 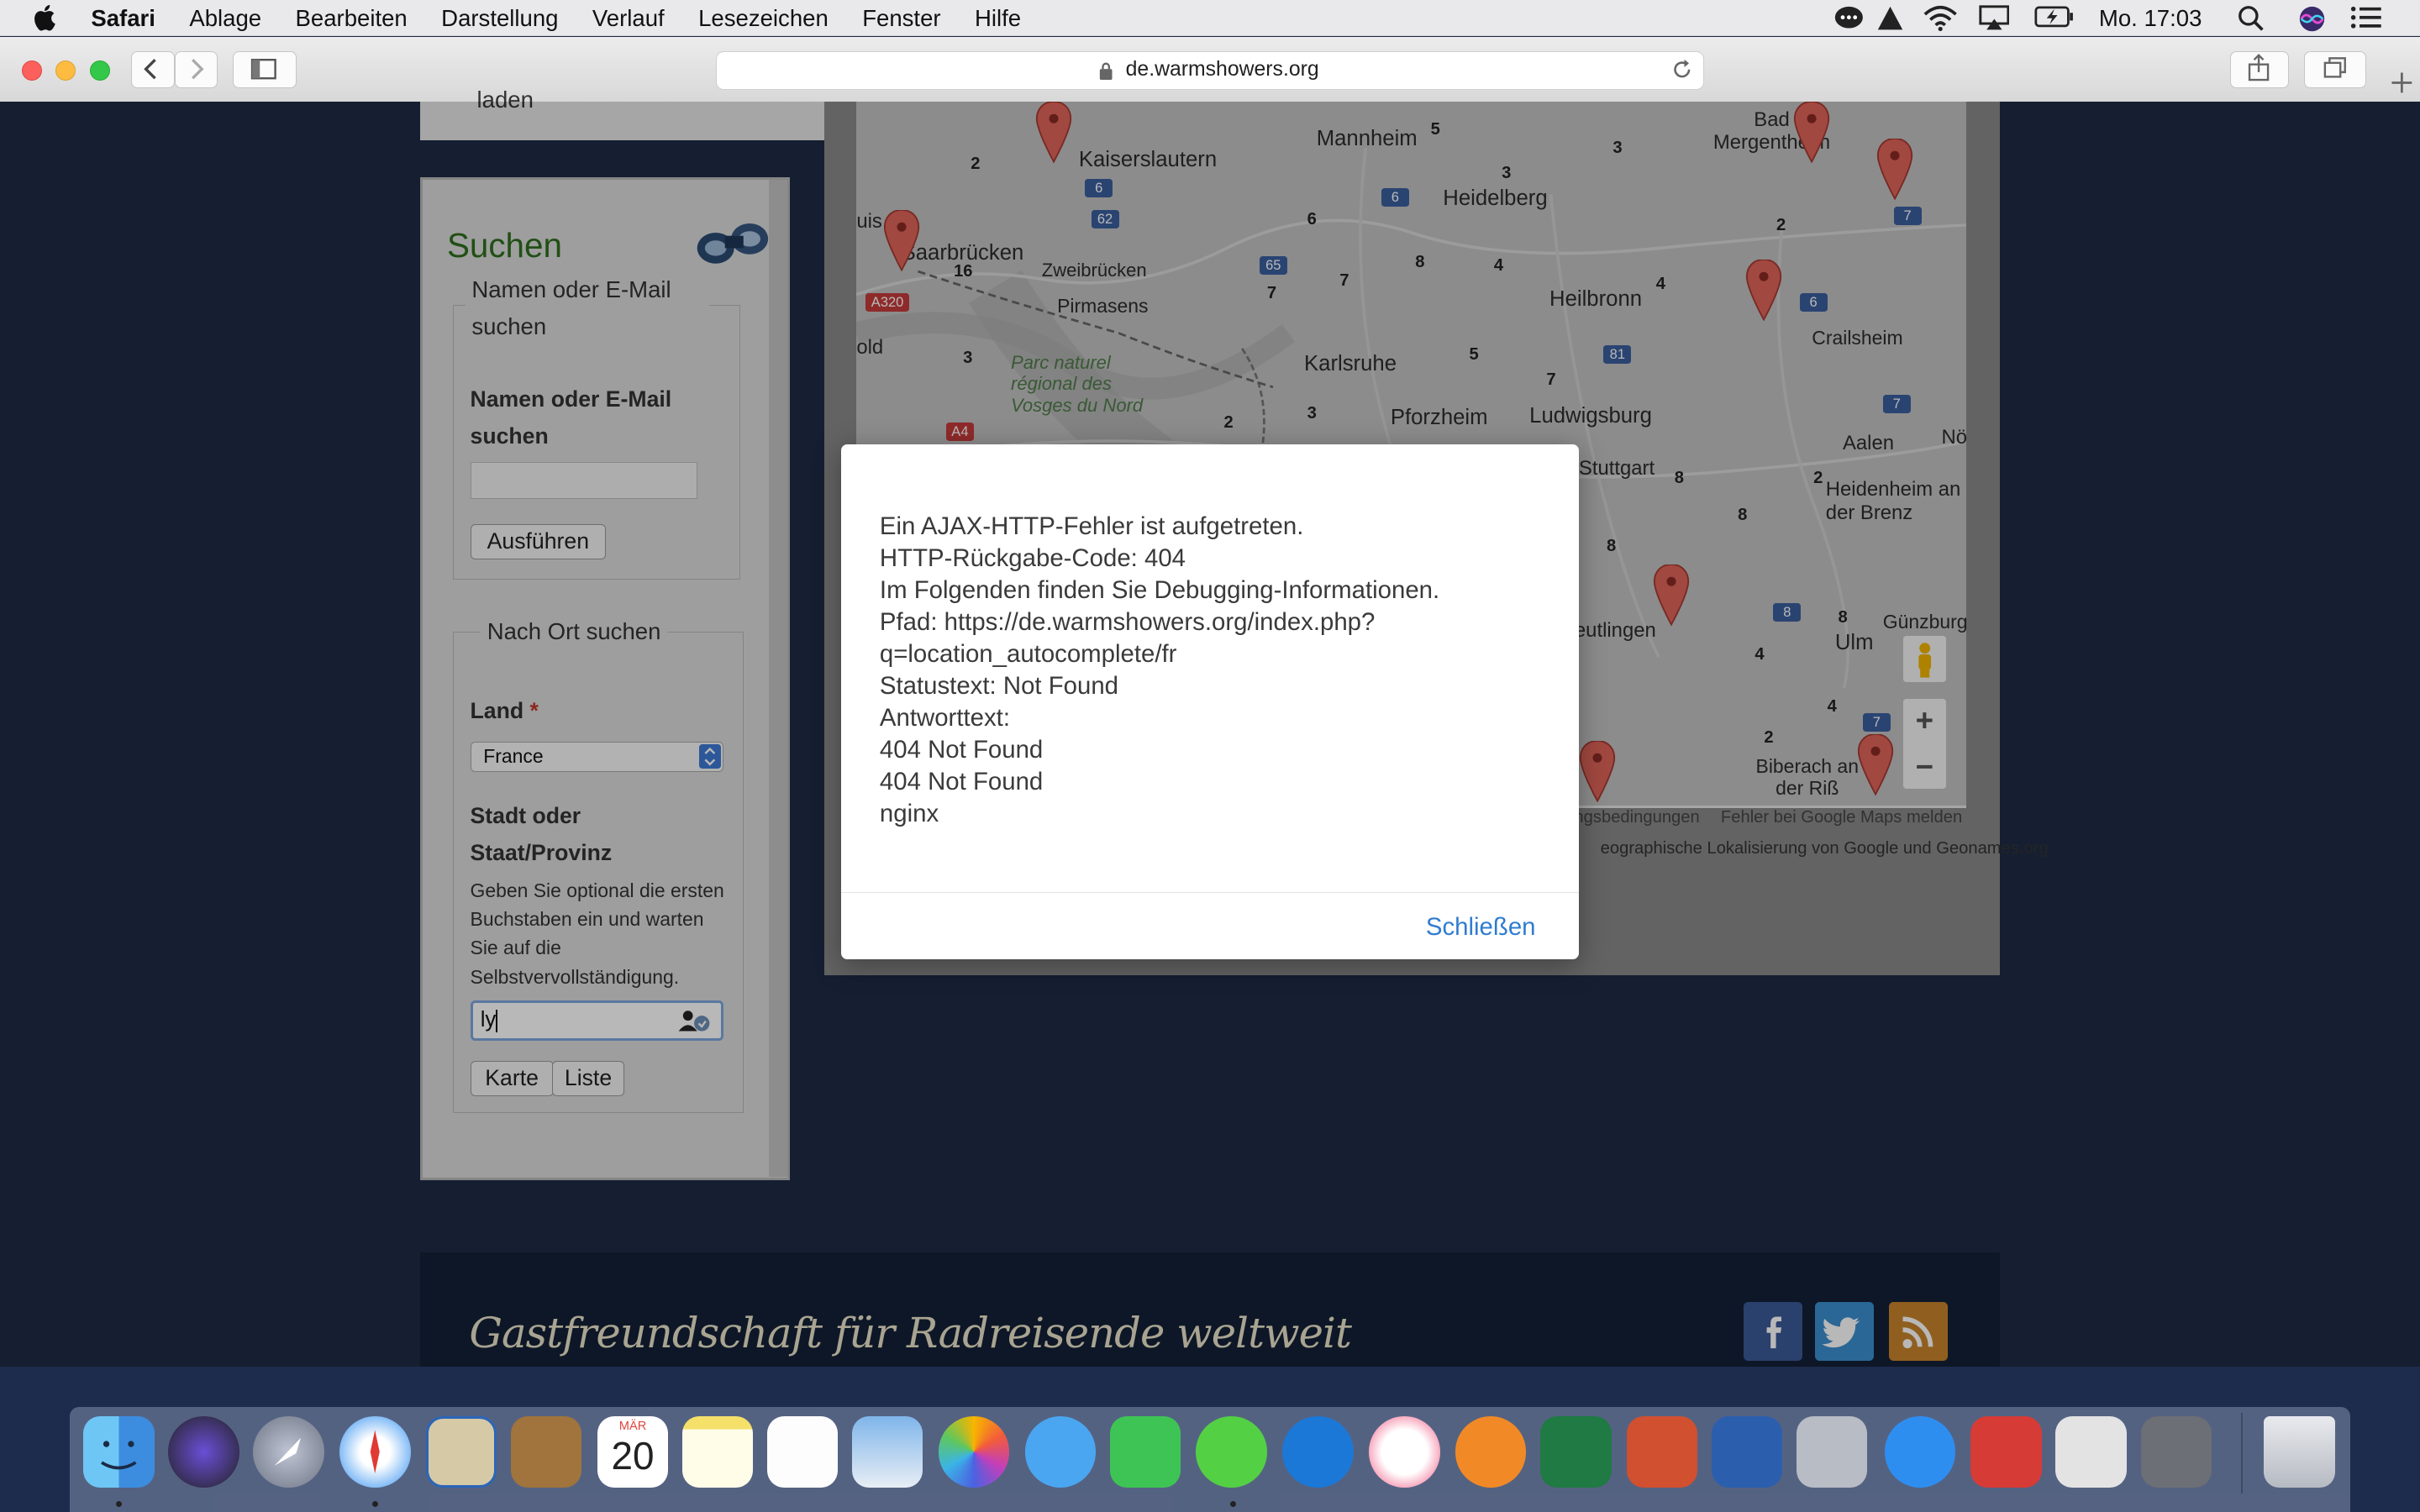 I want to click on sidebar-icon, so click(x=264, y=69).